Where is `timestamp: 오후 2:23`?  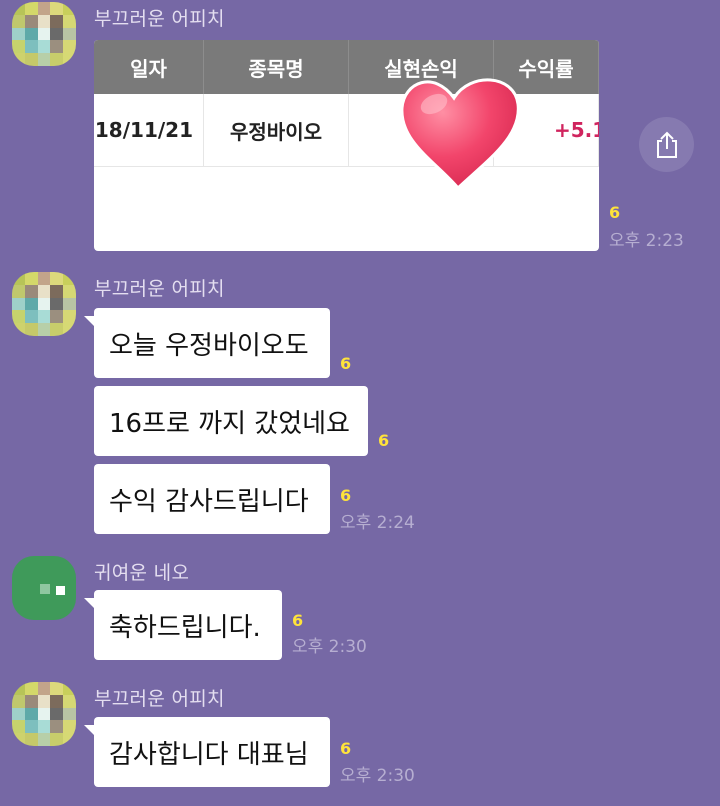
timestamp: 오후 2:23 is located at coordinates (646, 241).